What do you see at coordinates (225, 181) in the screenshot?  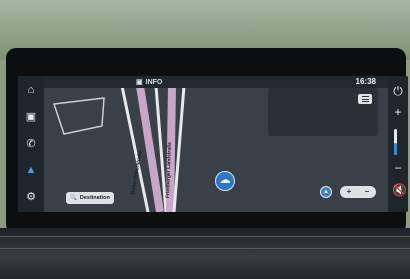 I see `vehicle-position-marker` at bounding box center [225, 181].